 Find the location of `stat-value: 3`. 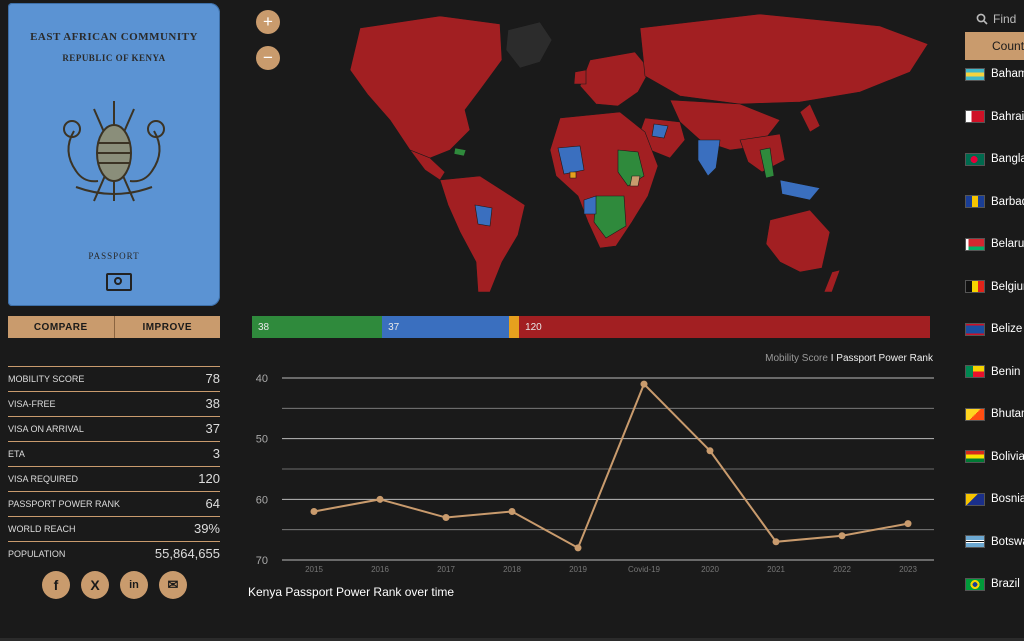

stat-value: 3 is located at coordinates (216, 453).